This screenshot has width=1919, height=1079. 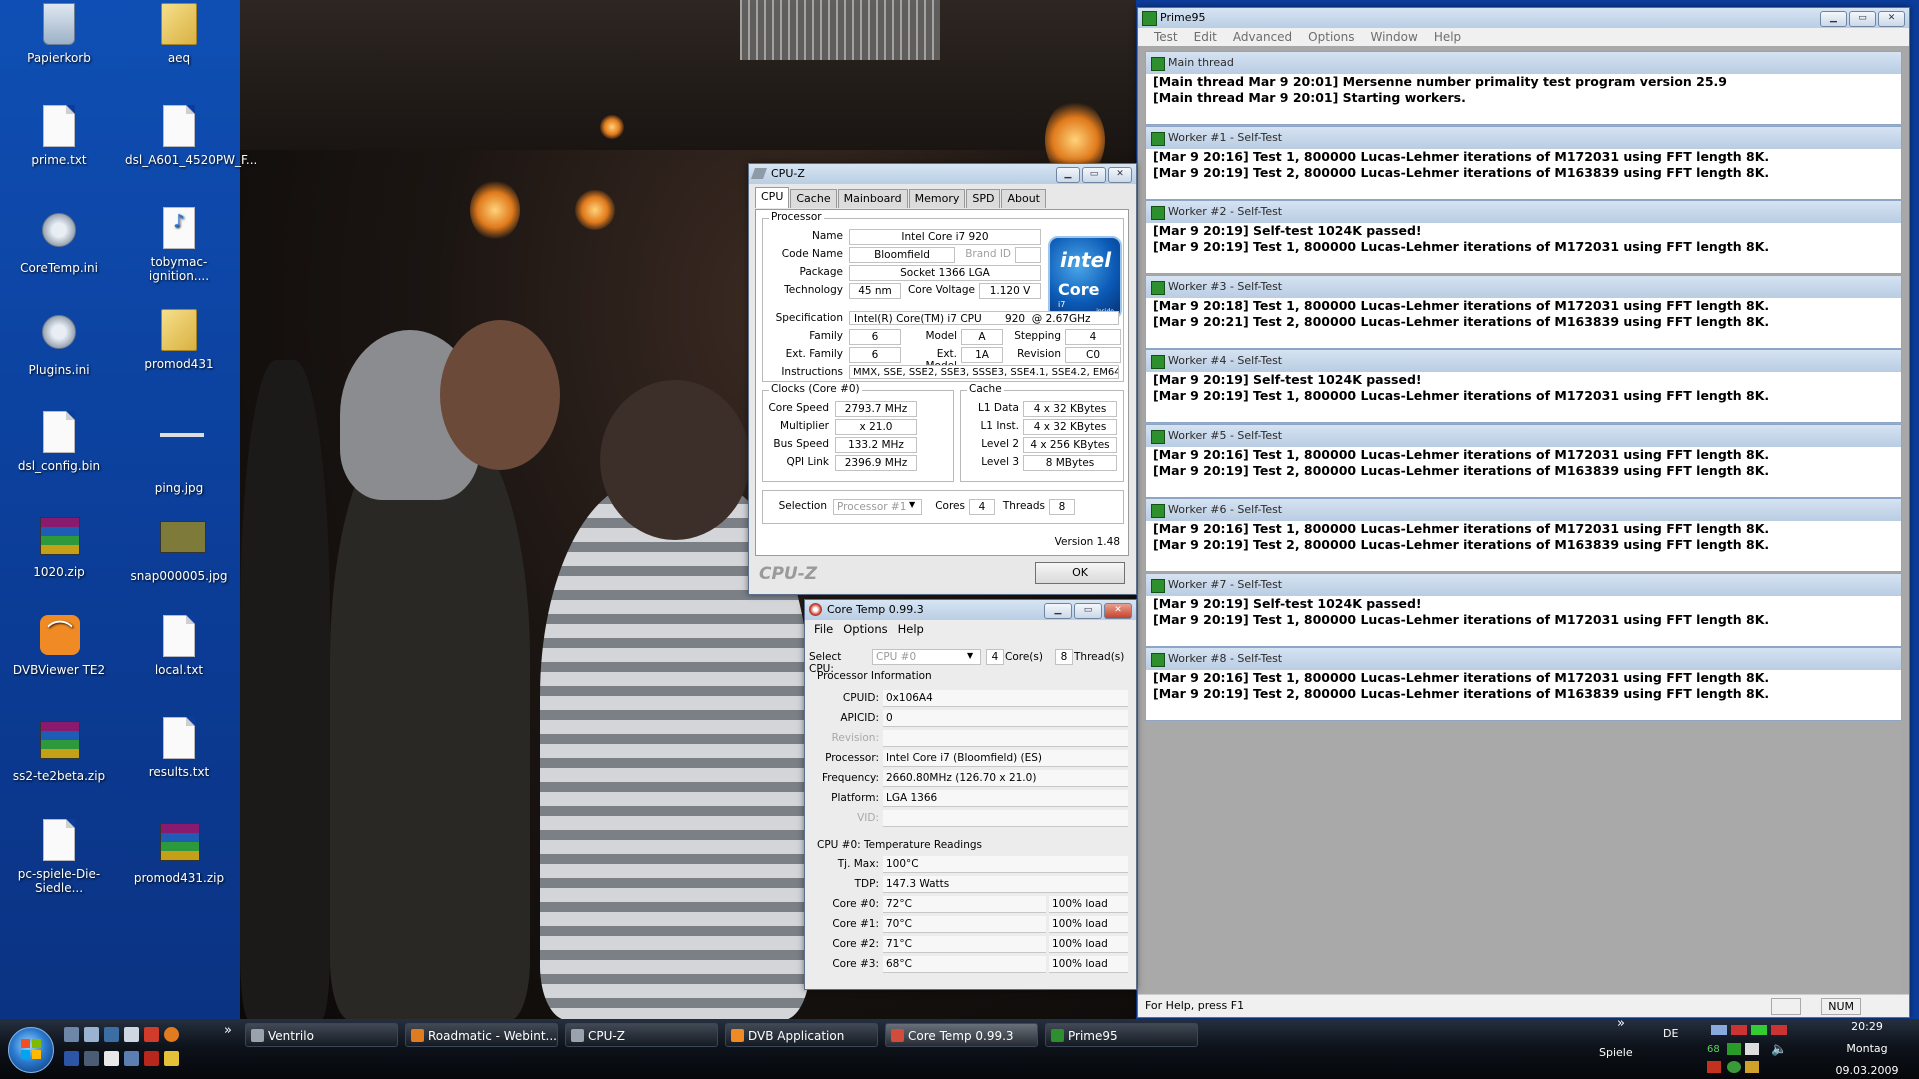 I want to click on worker-window-titlebar: Worker #1 - Self-Test, so click(x=1523, y=137).